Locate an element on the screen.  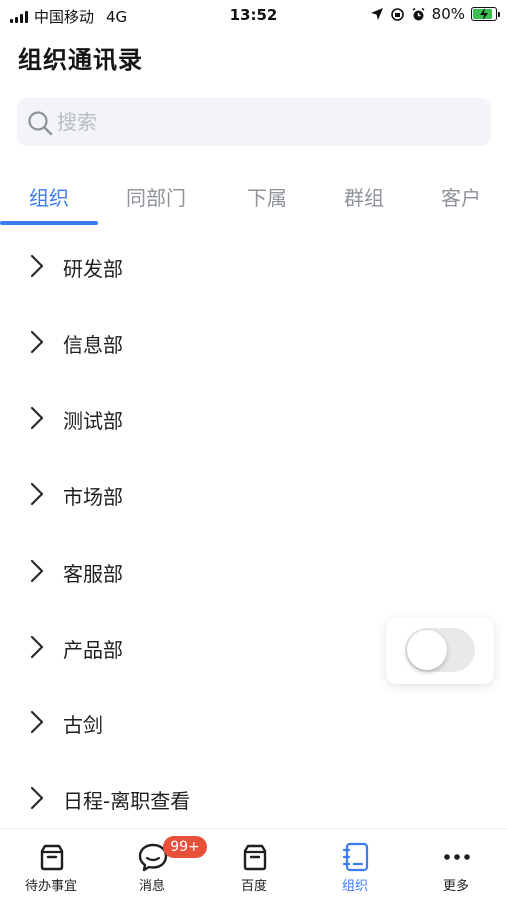
department-label: 客服部 is located at coordinates (93, 574).